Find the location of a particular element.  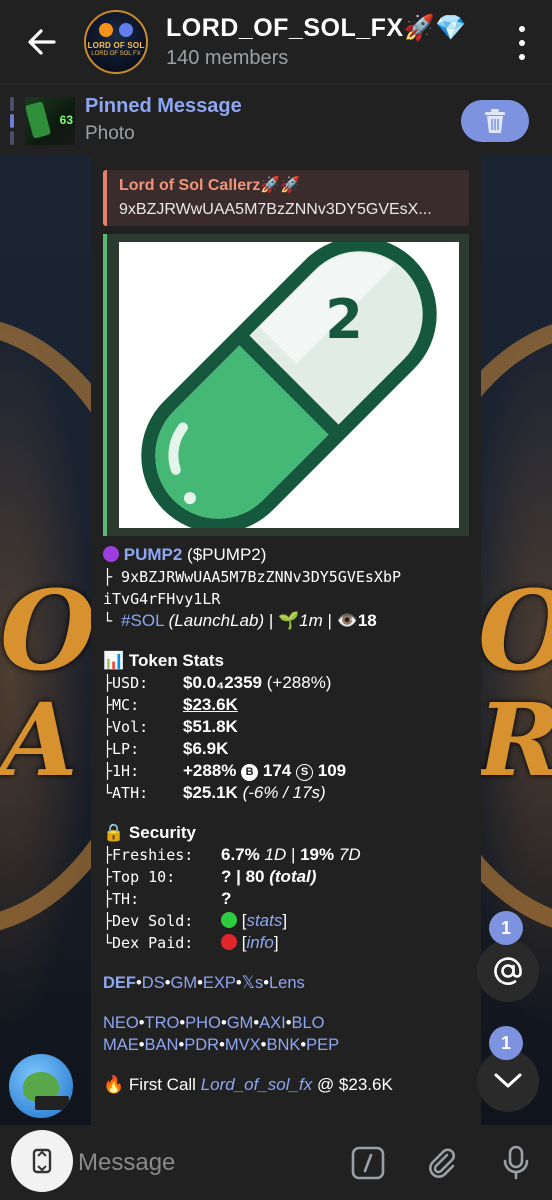

chevron-down-icon is located at coordinates (508, 1080).